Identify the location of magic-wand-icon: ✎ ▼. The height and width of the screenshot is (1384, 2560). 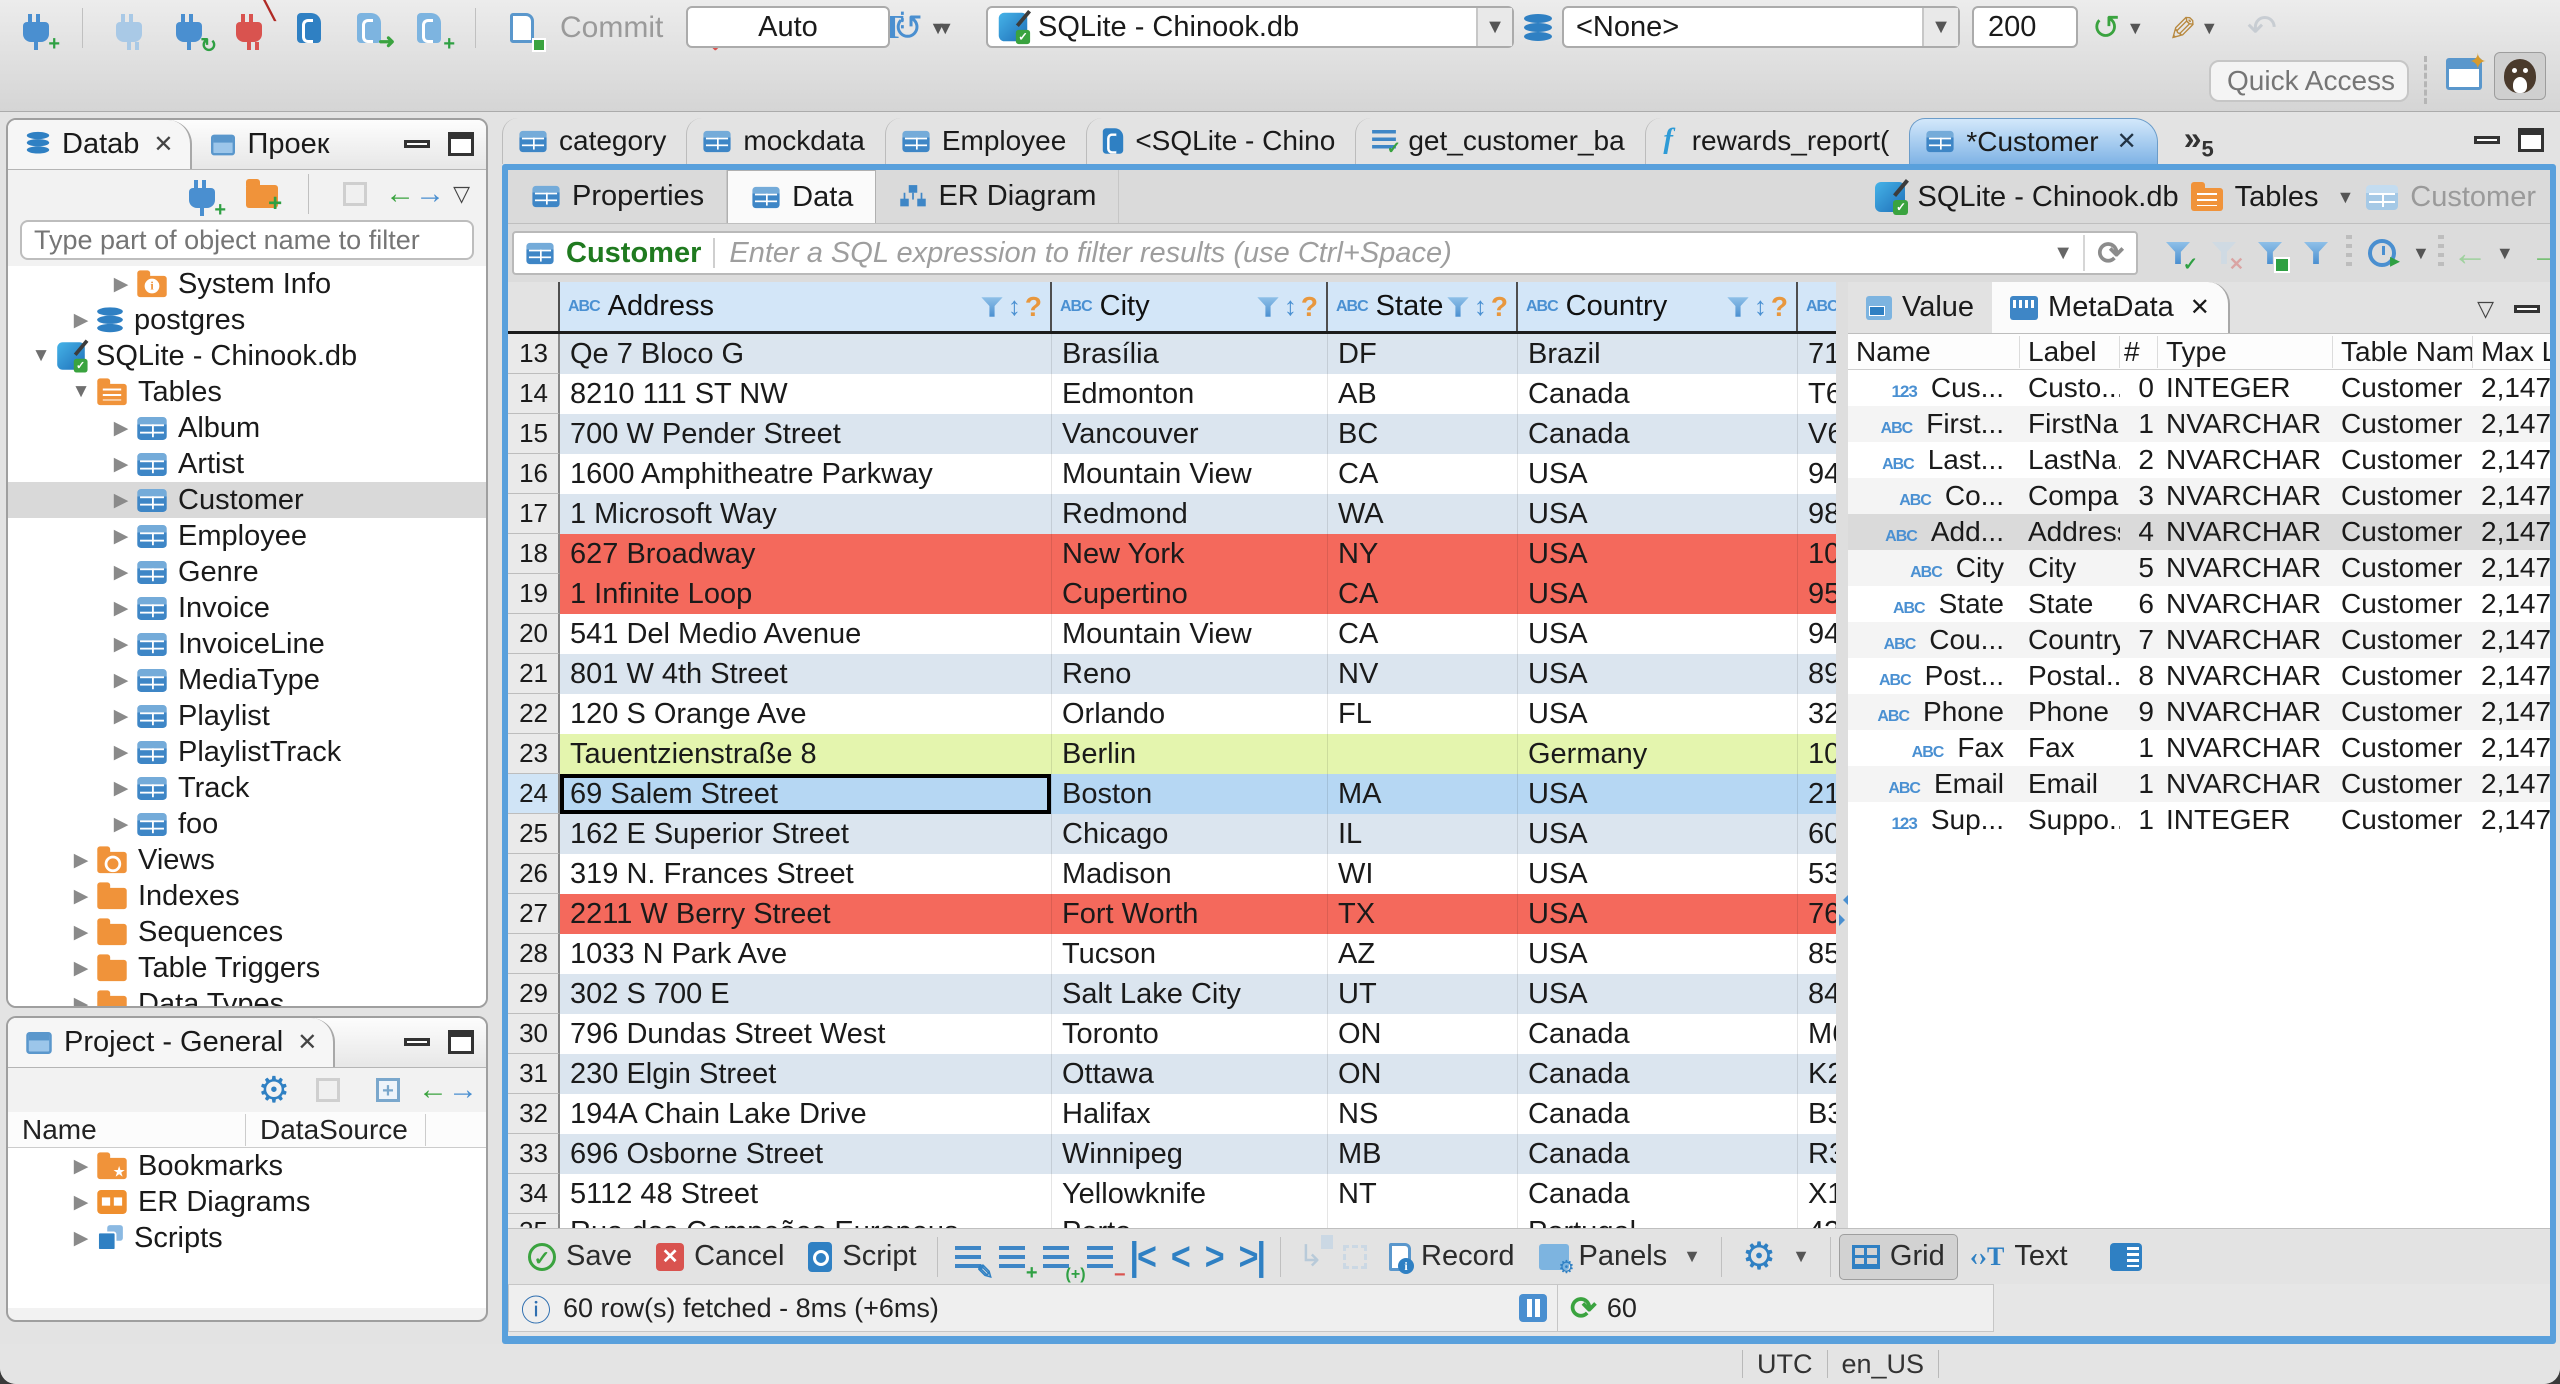
(2189, 28).